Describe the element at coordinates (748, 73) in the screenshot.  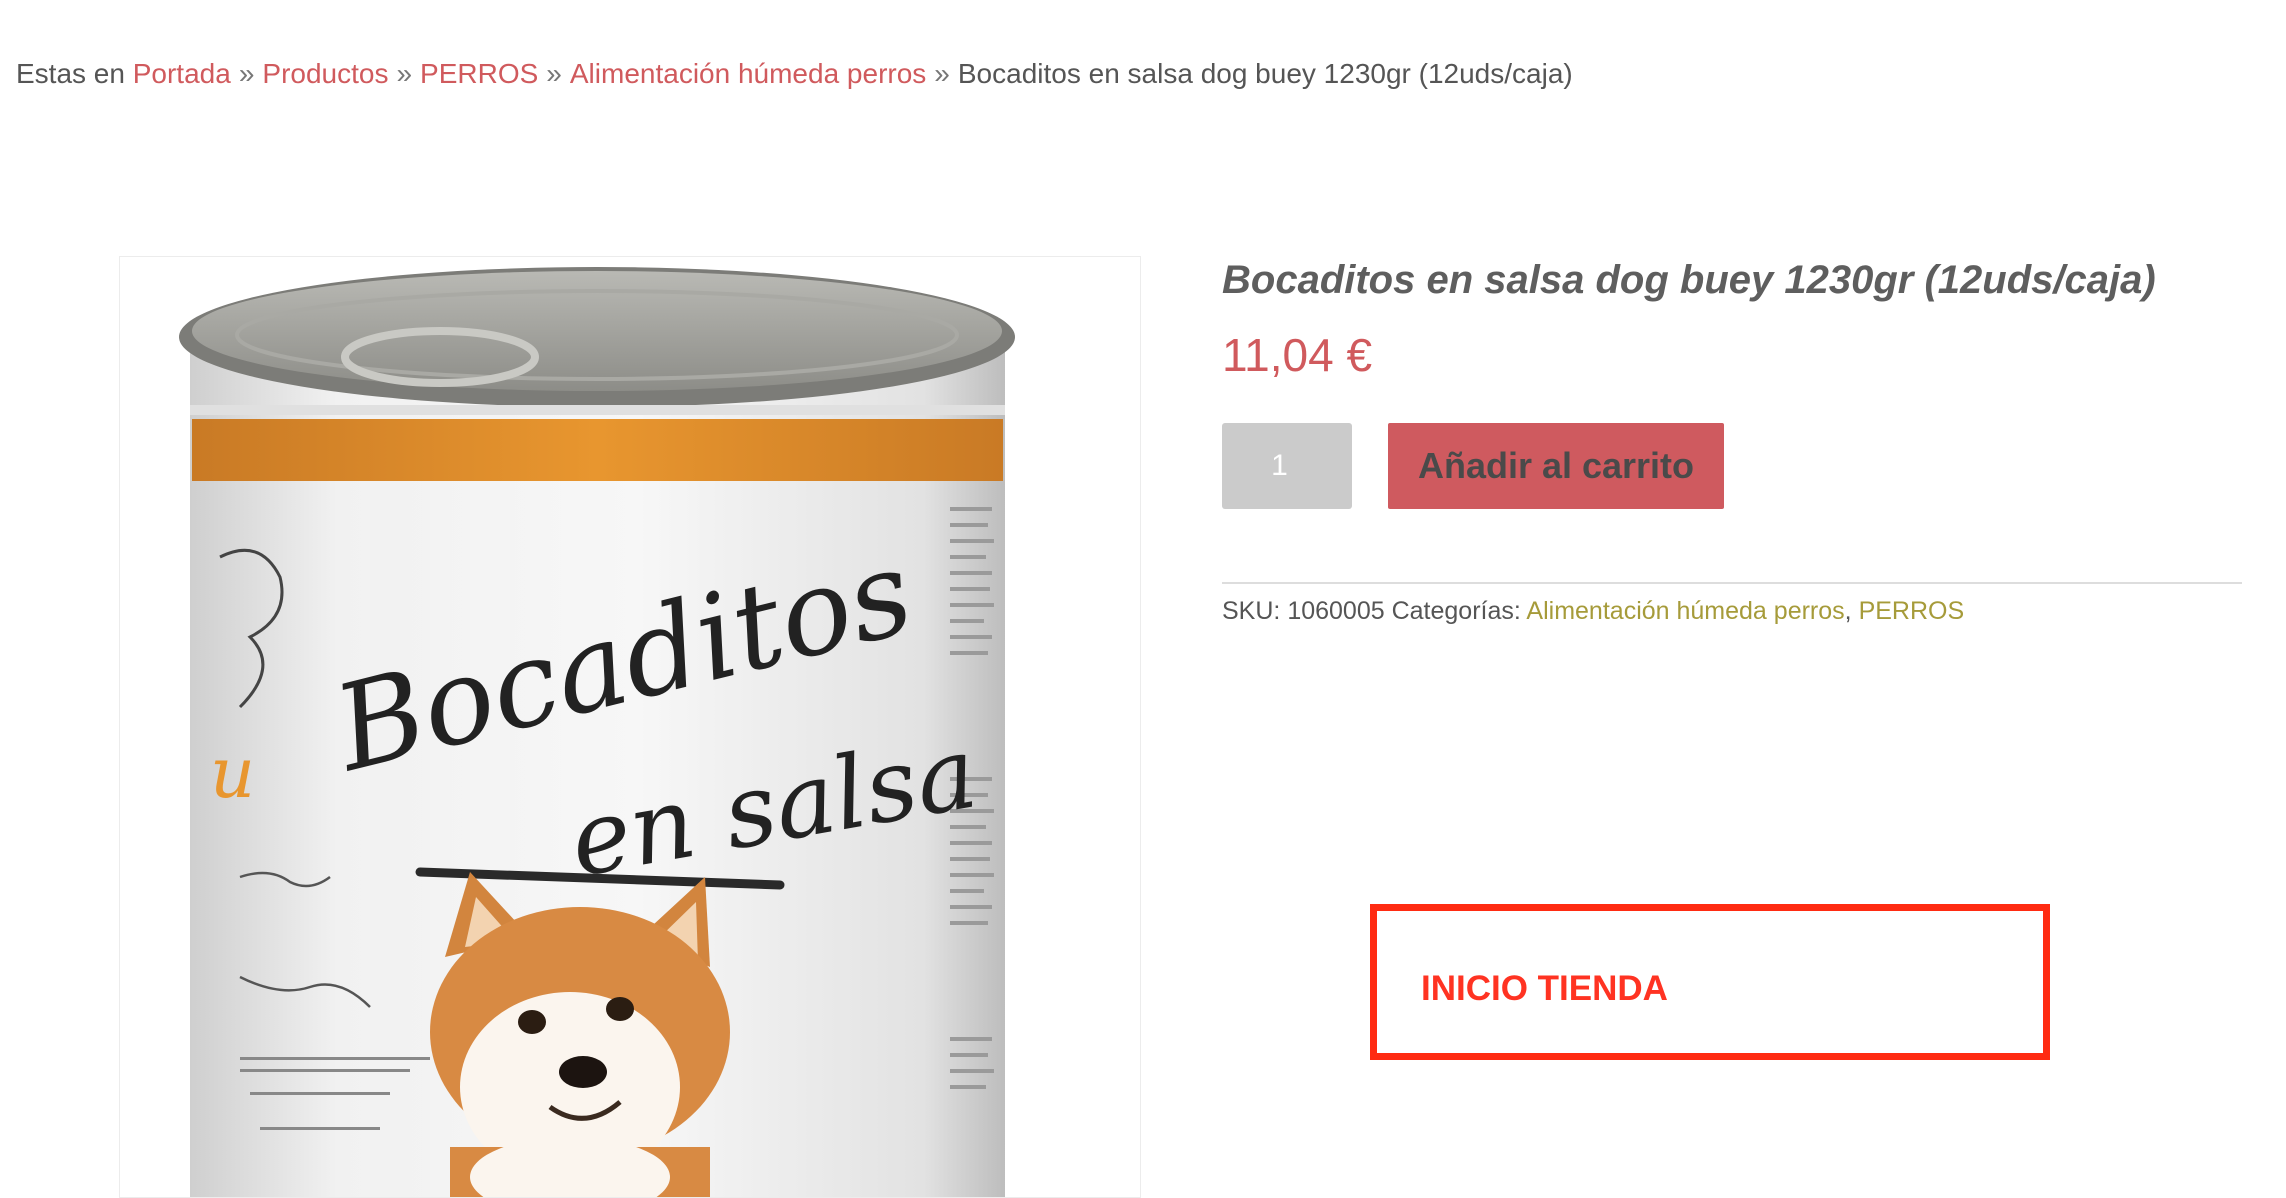
I see `breadcrumb-link-alimentacion: Alimentación húmeda perros` at that location.